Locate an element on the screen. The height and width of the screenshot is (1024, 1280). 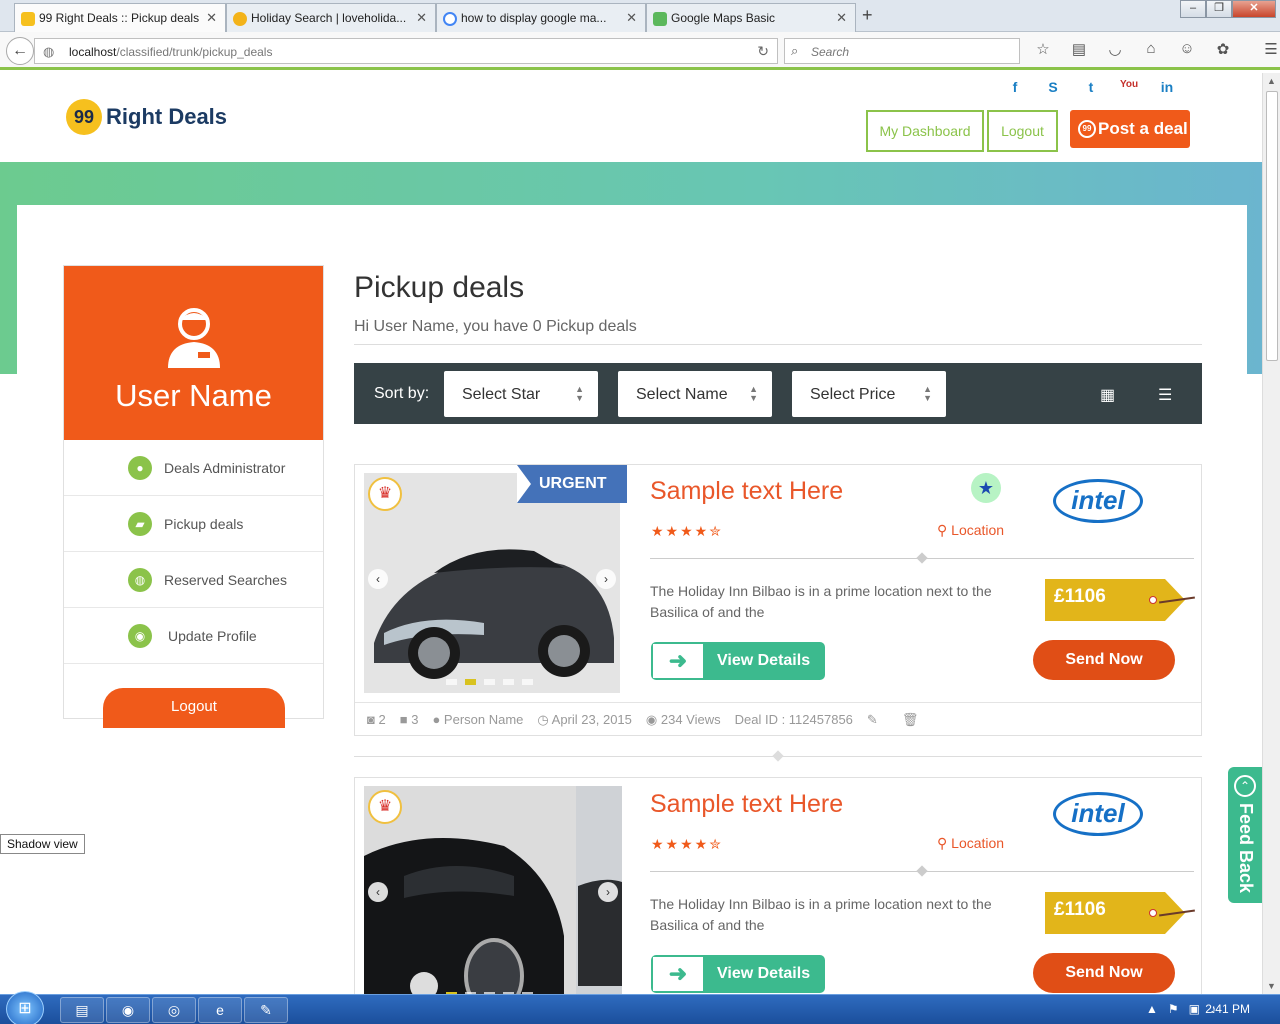
subtitle-divider is located at coordinates (778, 344).